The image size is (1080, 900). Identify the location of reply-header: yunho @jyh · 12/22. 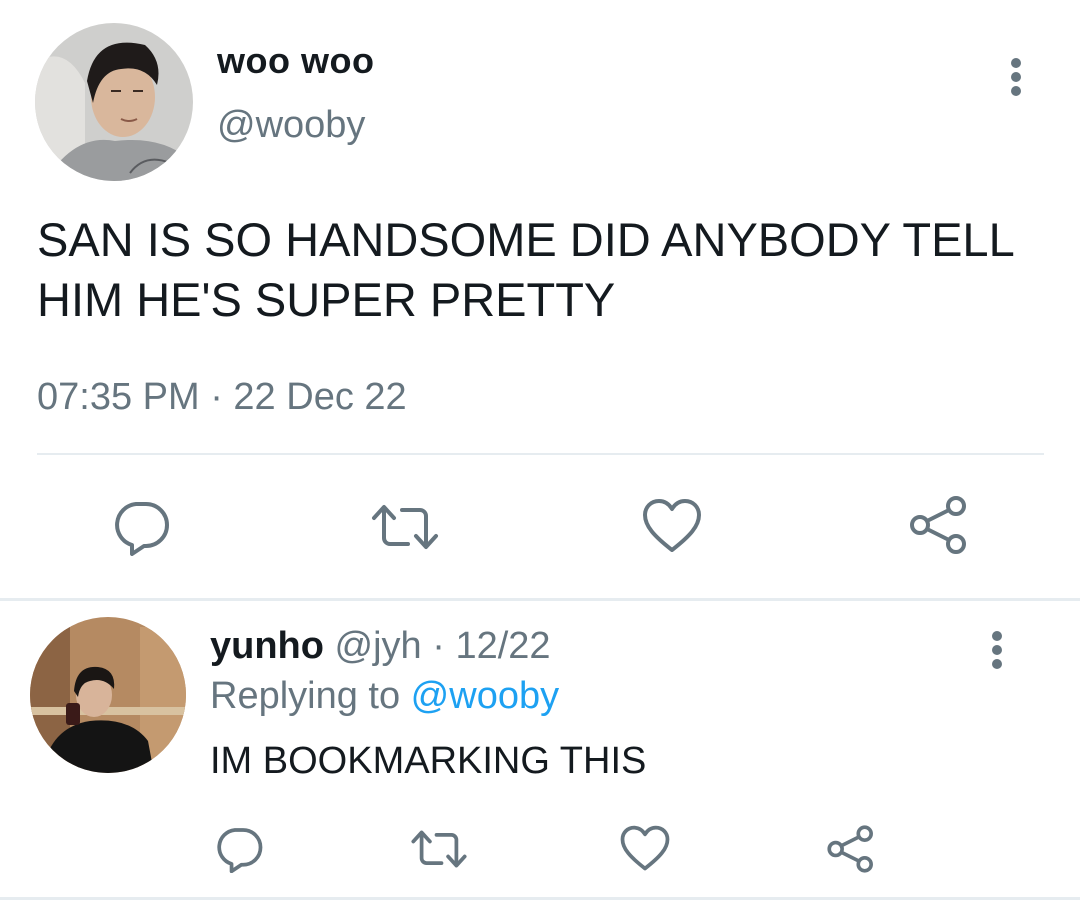
(380, 646).